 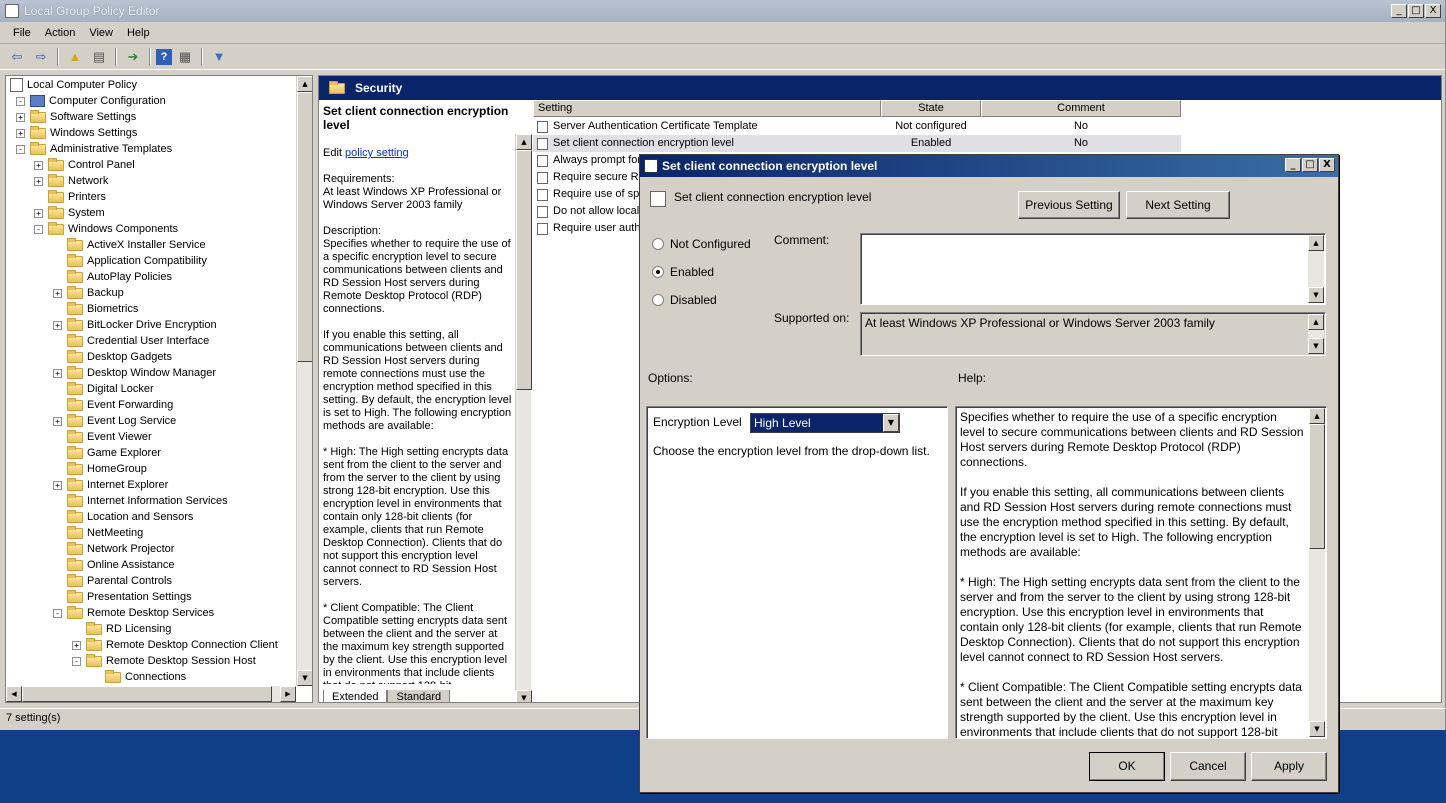 I want to click on dialog-minimize-button: _, so click(x=1293, y=165).